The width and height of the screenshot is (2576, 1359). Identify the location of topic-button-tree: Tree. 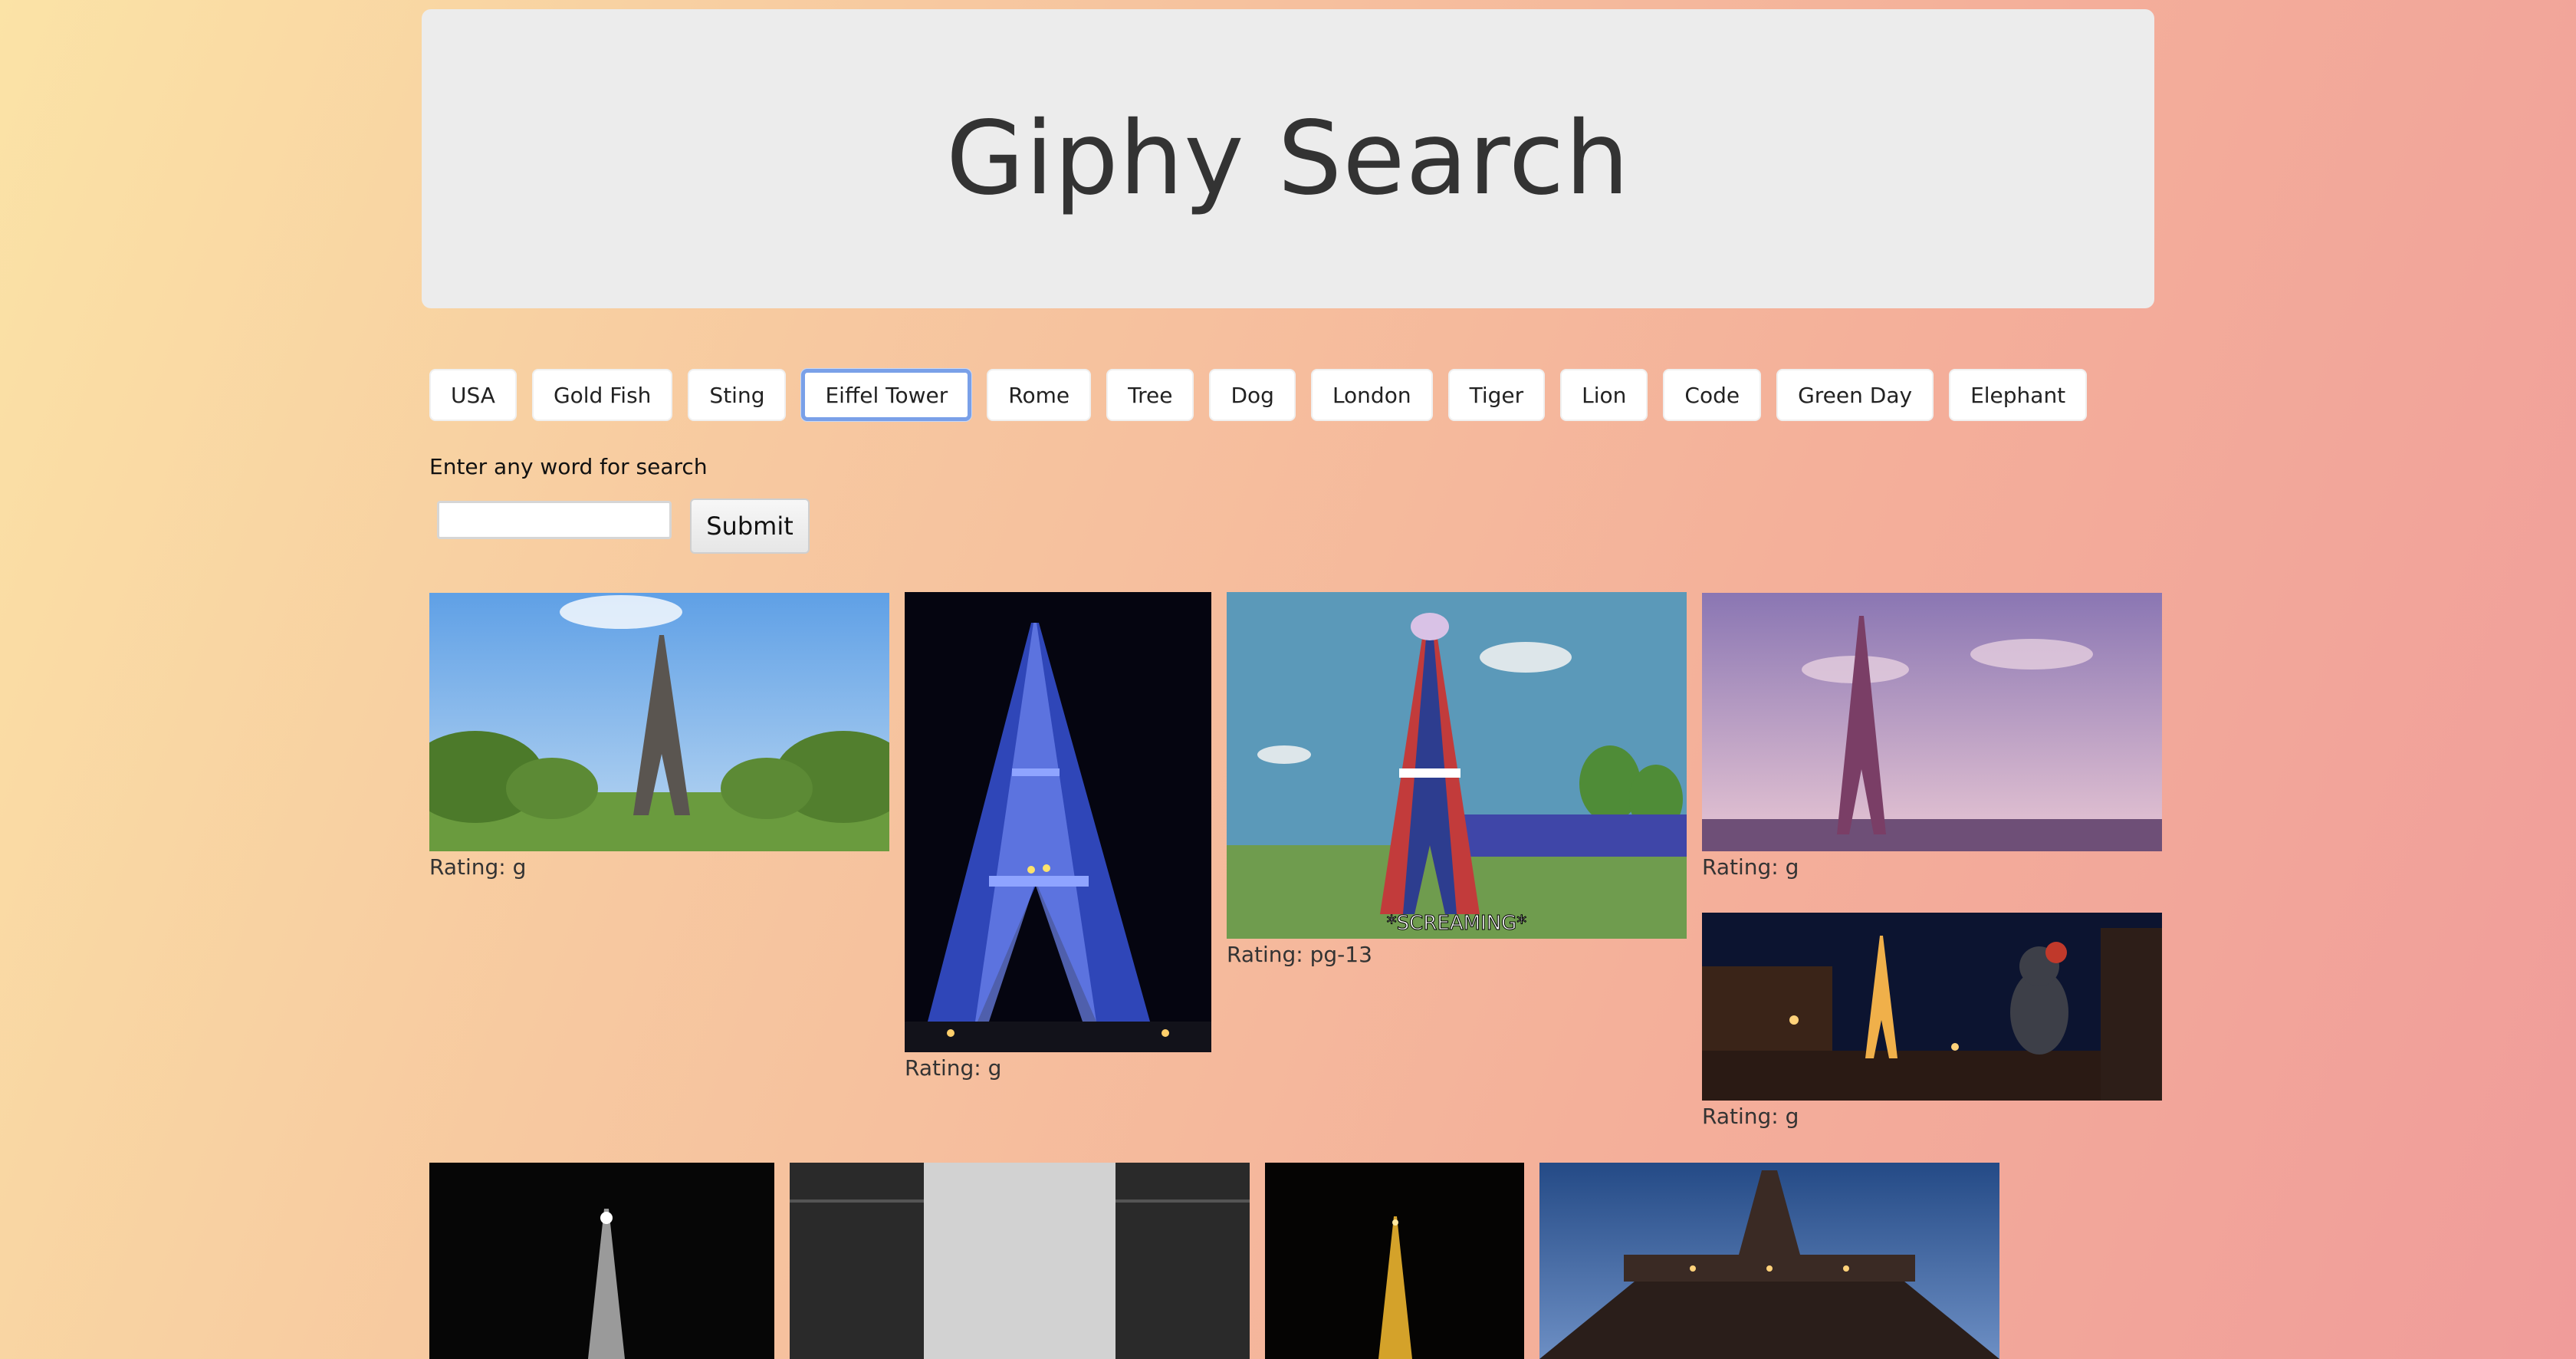
(1150, 395).